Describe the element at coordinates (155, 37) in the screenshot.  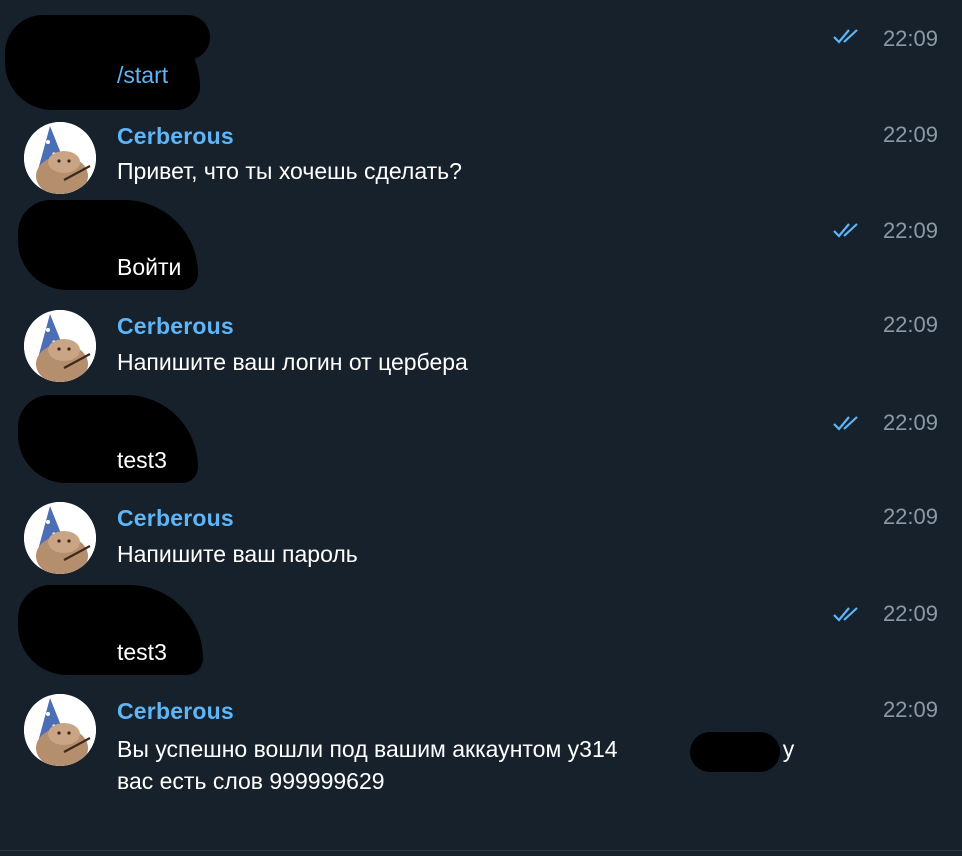
I see `redacted-name` at that location.